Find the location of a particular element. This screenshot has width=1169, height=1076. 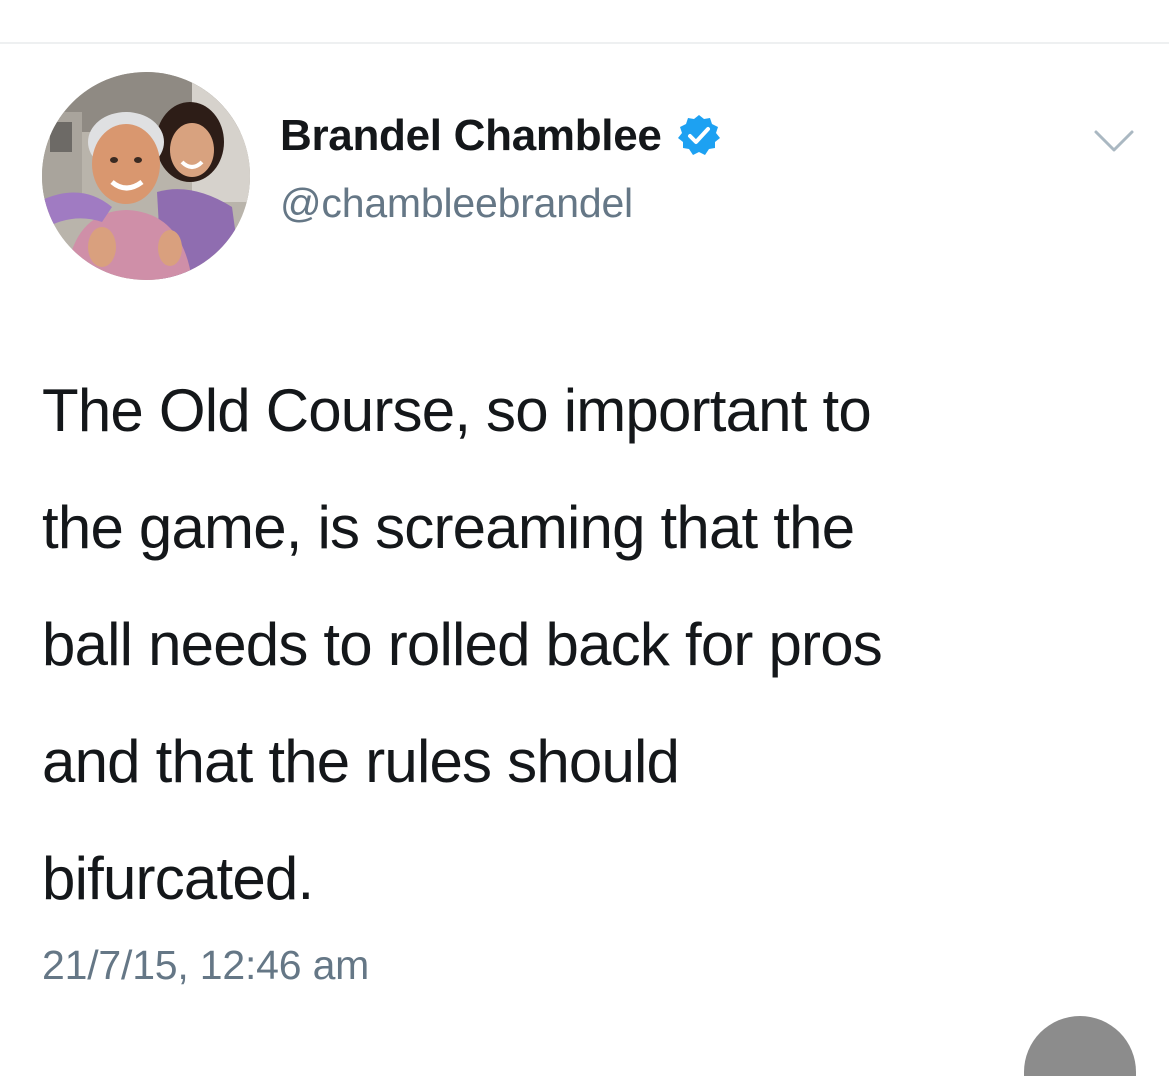

author-name-row: Brandel Chamblee is located at coordinates (501, 136).